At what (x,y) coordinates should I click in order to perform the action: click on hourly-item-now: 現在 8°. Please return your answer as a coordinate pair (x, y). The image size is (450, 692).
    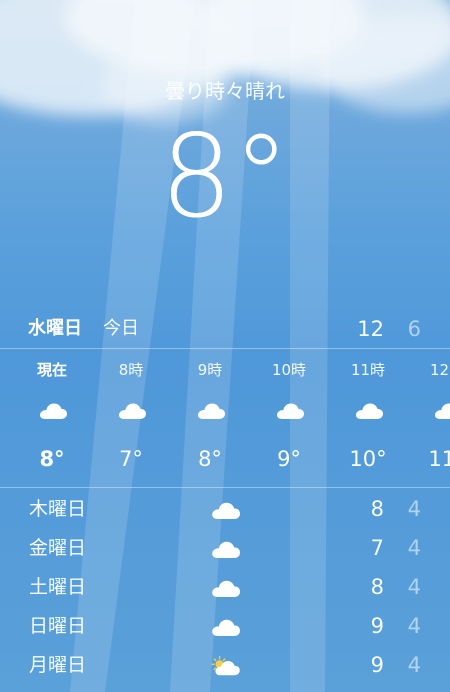
    Looking at the image, I should click on (52, 418).